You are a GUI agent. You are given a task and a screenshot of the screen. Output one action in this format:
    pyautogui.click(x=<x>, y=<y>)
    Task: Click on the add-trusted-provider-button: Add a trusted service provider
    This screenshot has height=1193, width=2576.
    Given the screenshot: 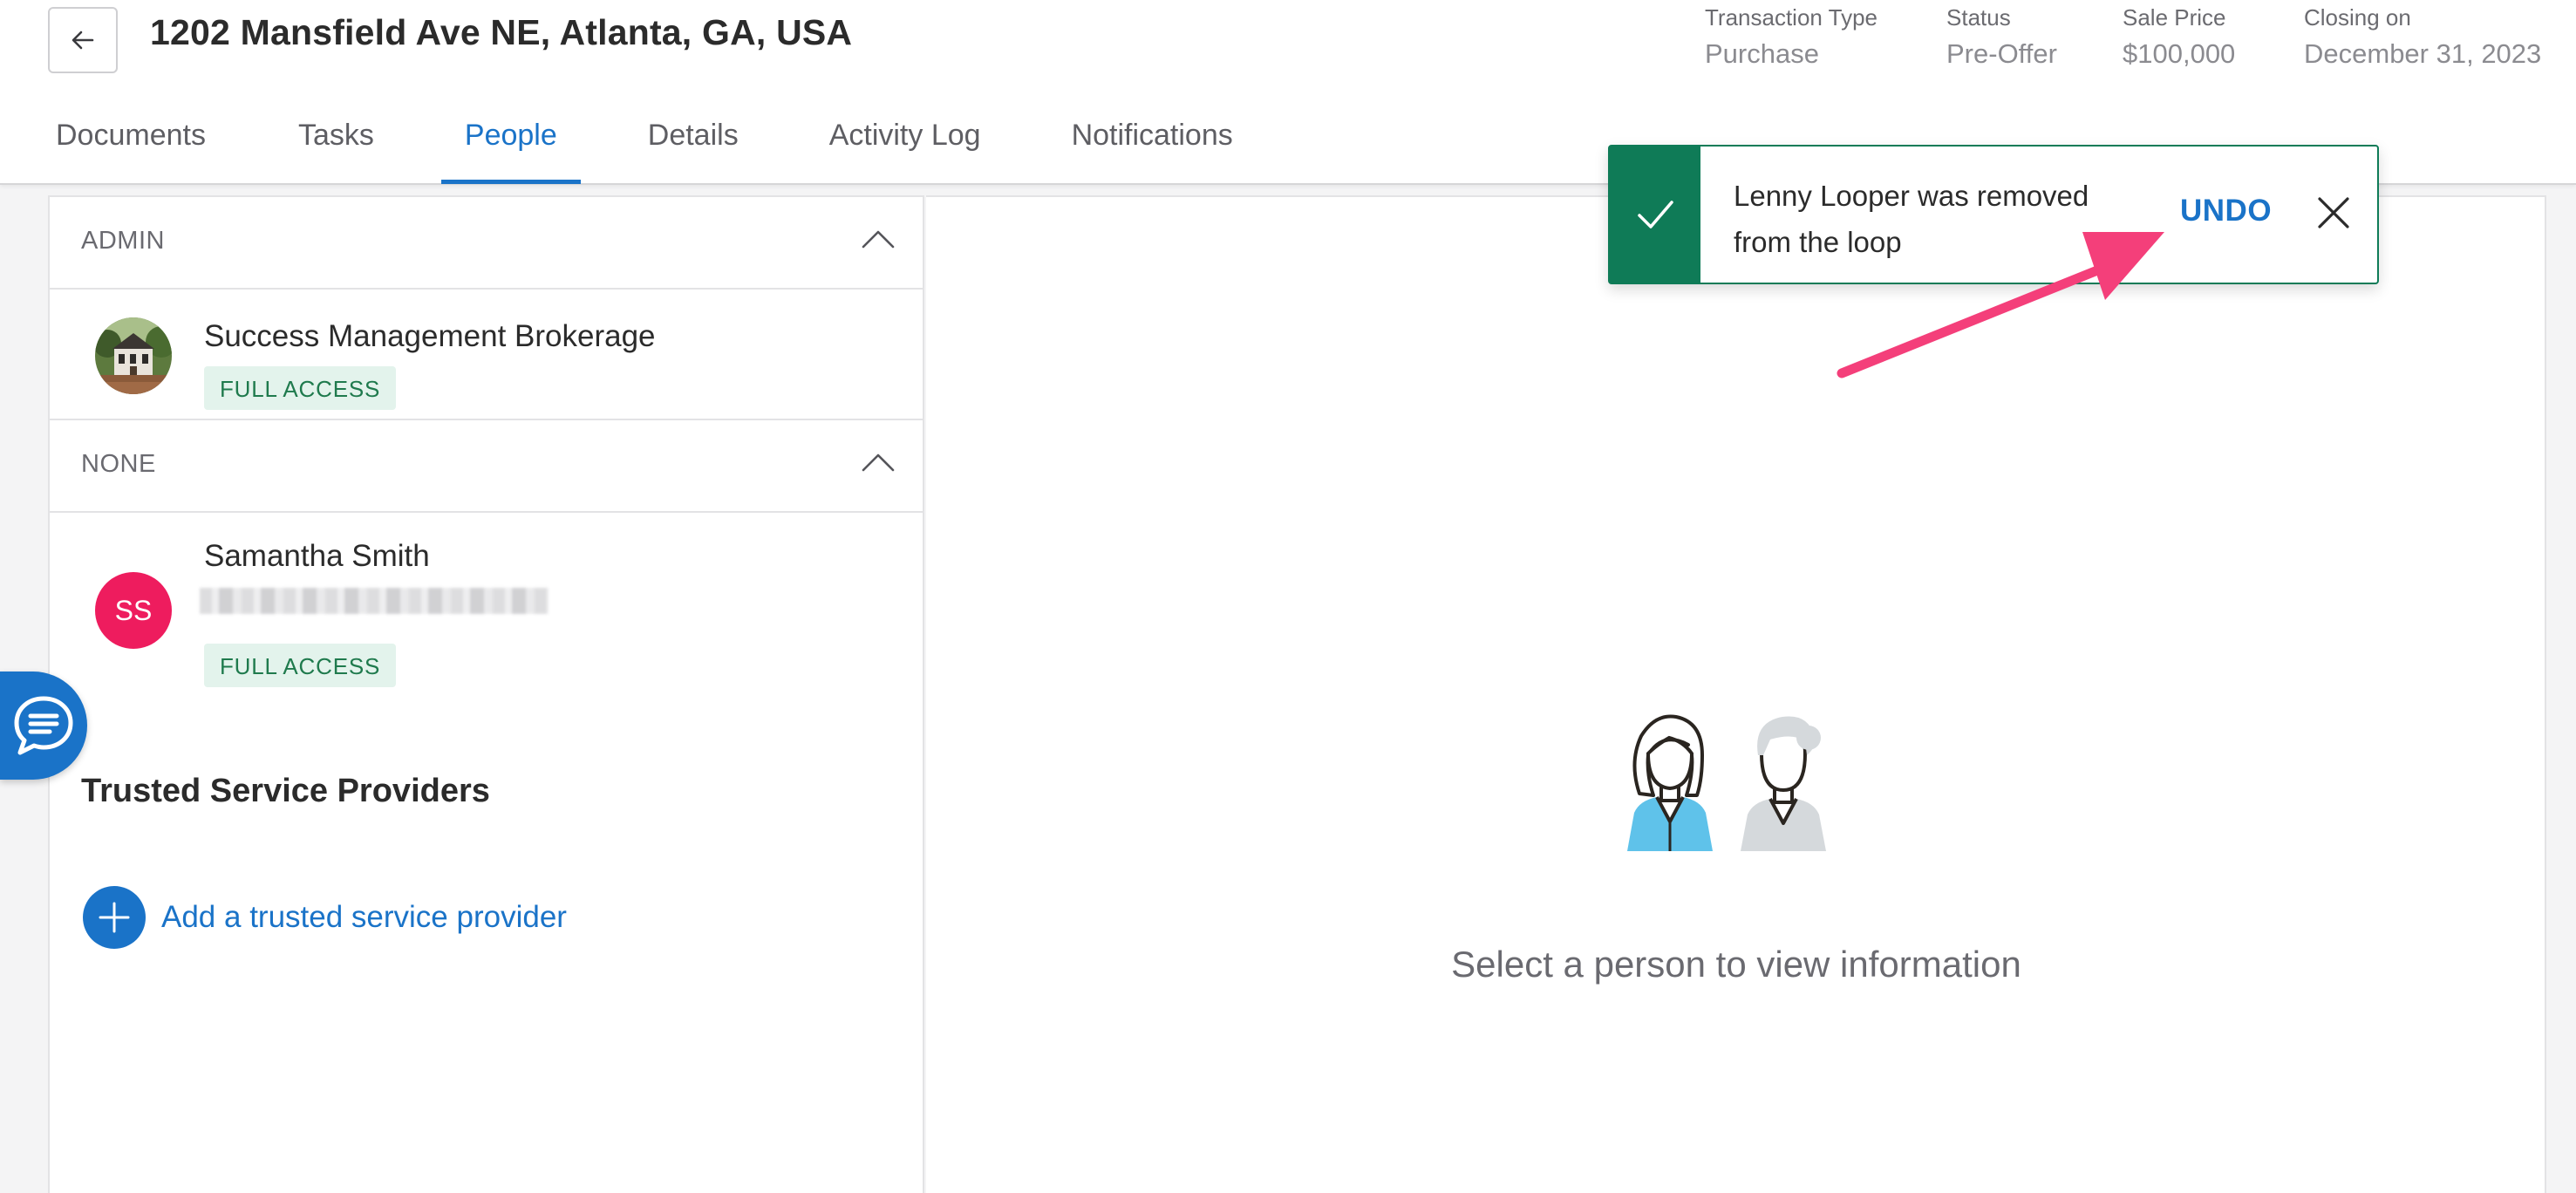 What is the action you would take?
    pyautogui.click(x=325, y=917)
    